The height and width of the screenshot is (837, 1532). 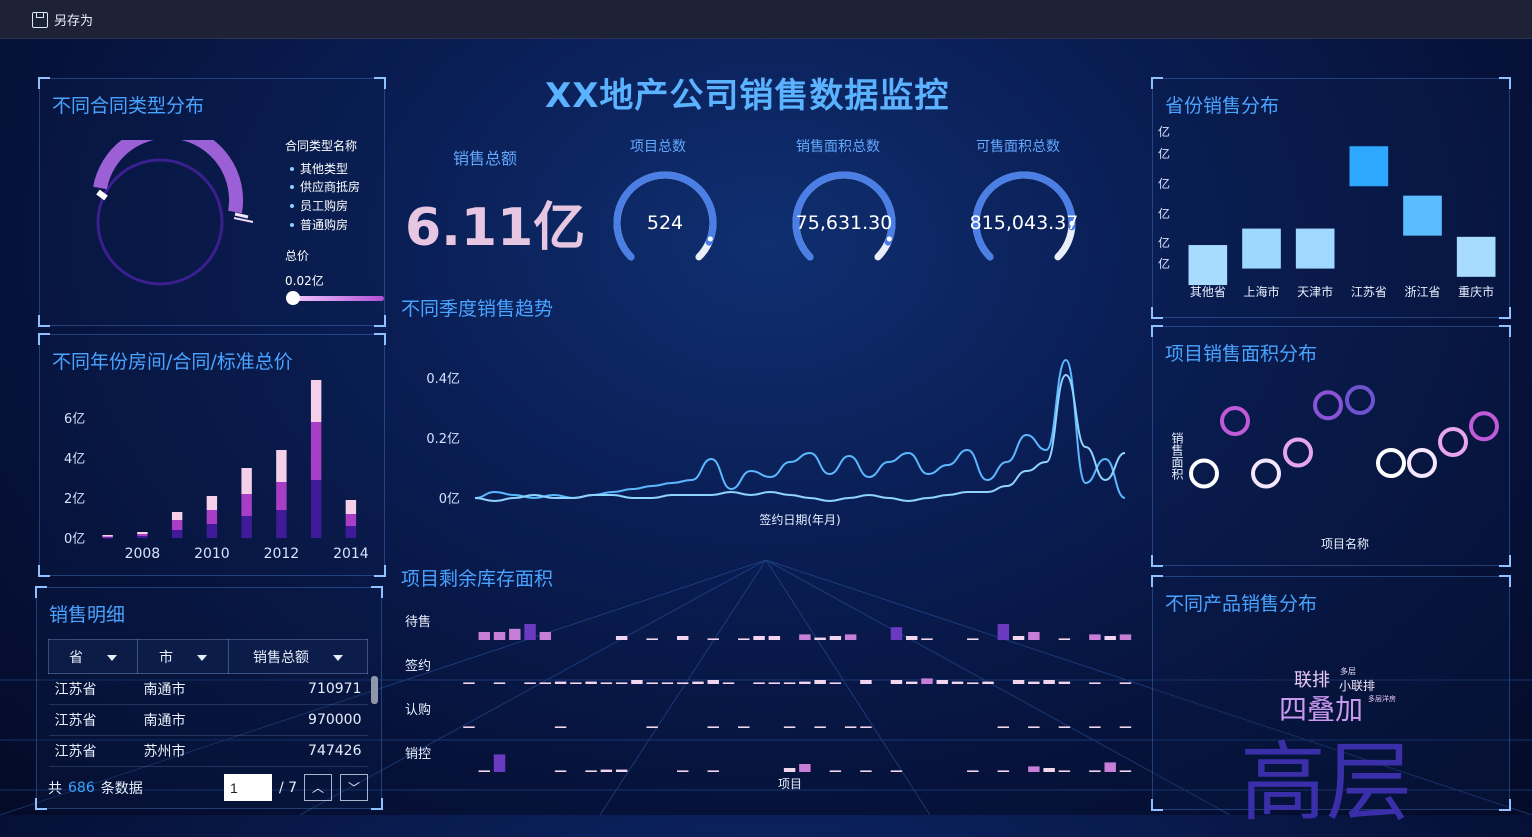 What do you see at coordinates (374, 690) in the screenshot?
I see `table-scrollbar` at bounding box center [374, 690].